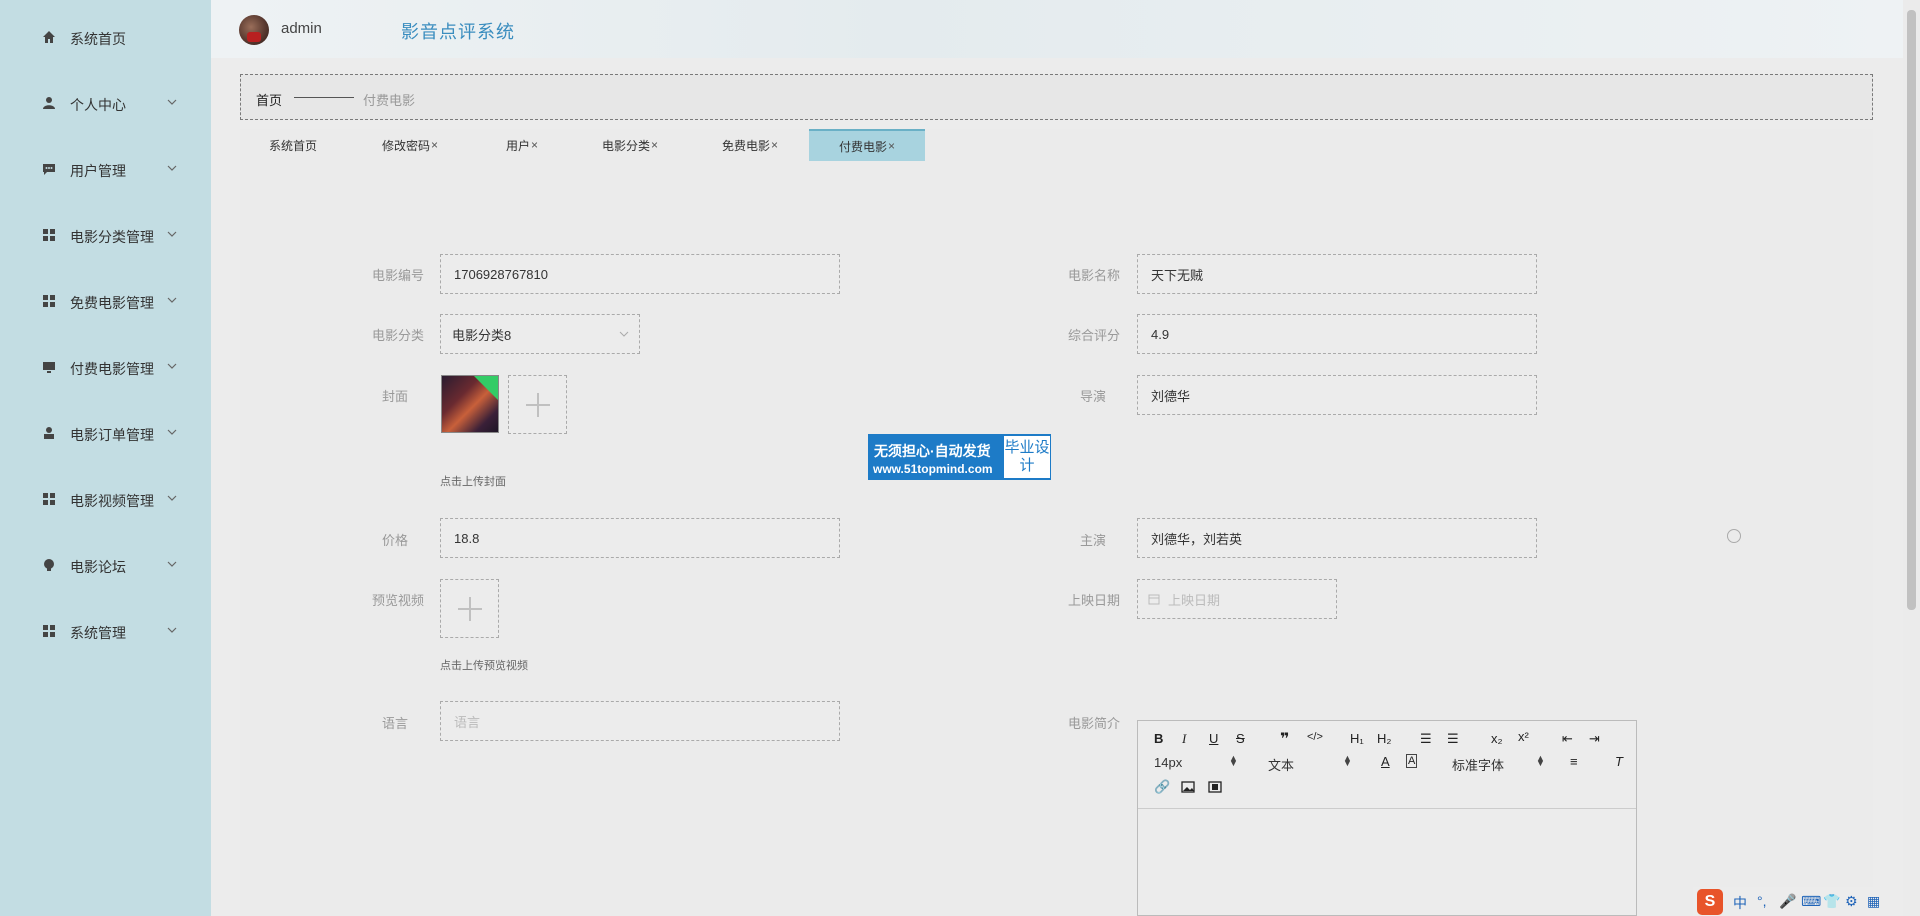 This screenshot has width=1920, height=916. What do you see at coordinates (482, 335) in the screenshot?
I see `category-select-value: 电影分类8` at bounding box center [482, 335].